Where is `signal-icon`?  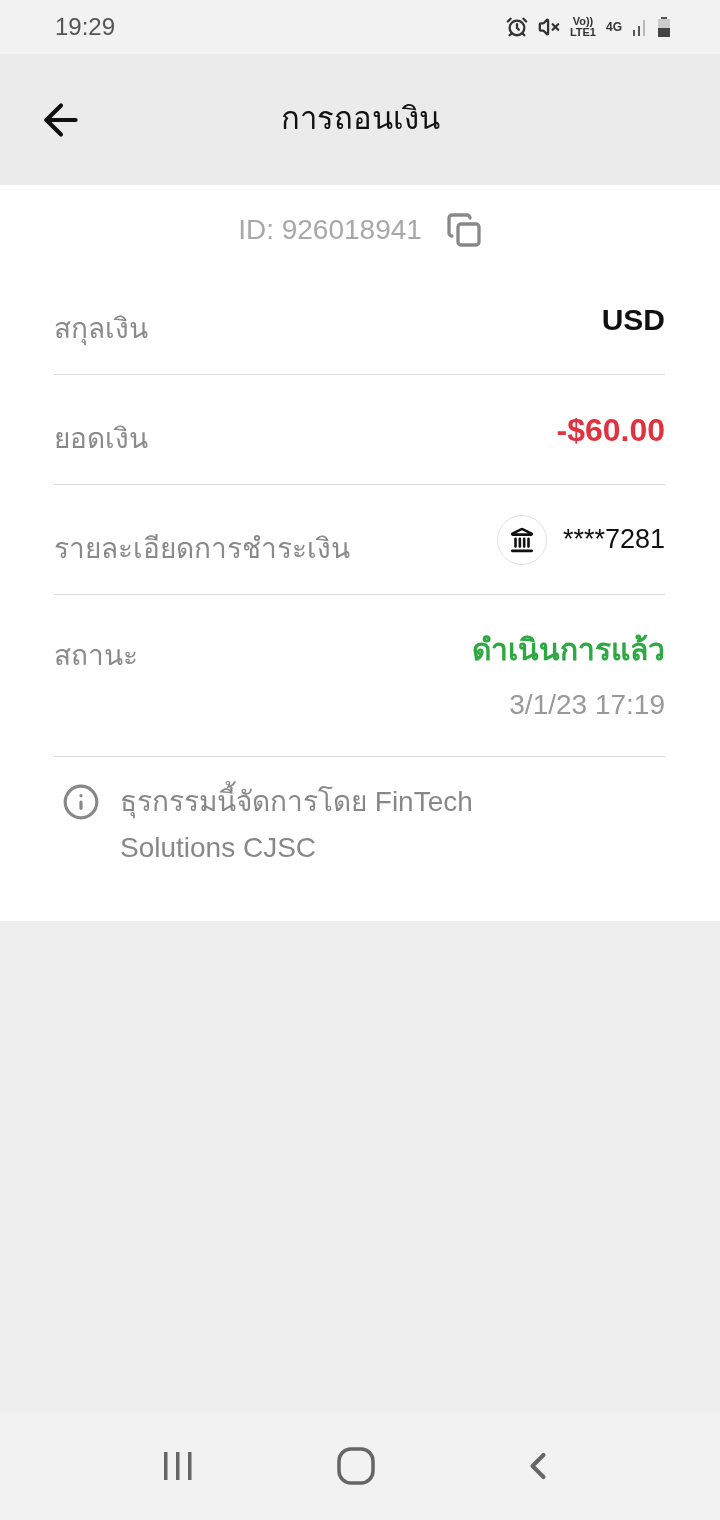 signal-icon is located at coordinates (640, 27).